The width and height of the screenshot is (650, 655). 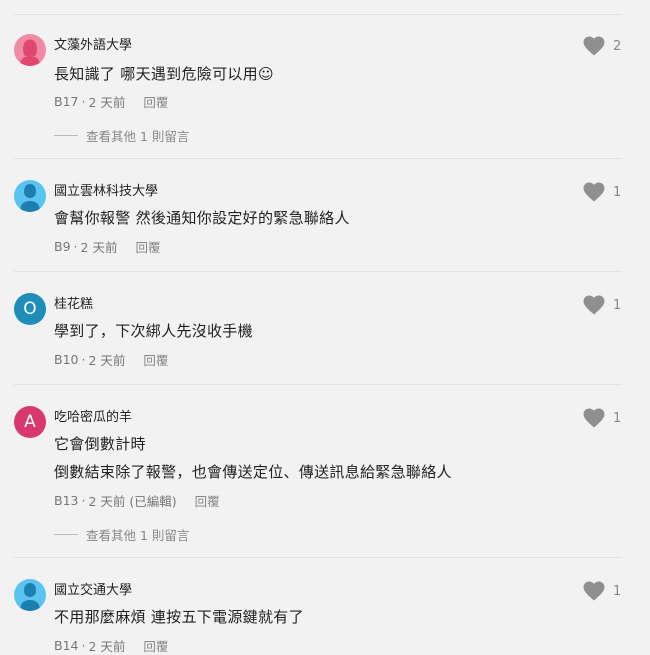 What do you see at coordinates (100, 444) in the screenshot?
I see `comment-text-line-1: 它會倒數計時` at bounding box center [100, 444].